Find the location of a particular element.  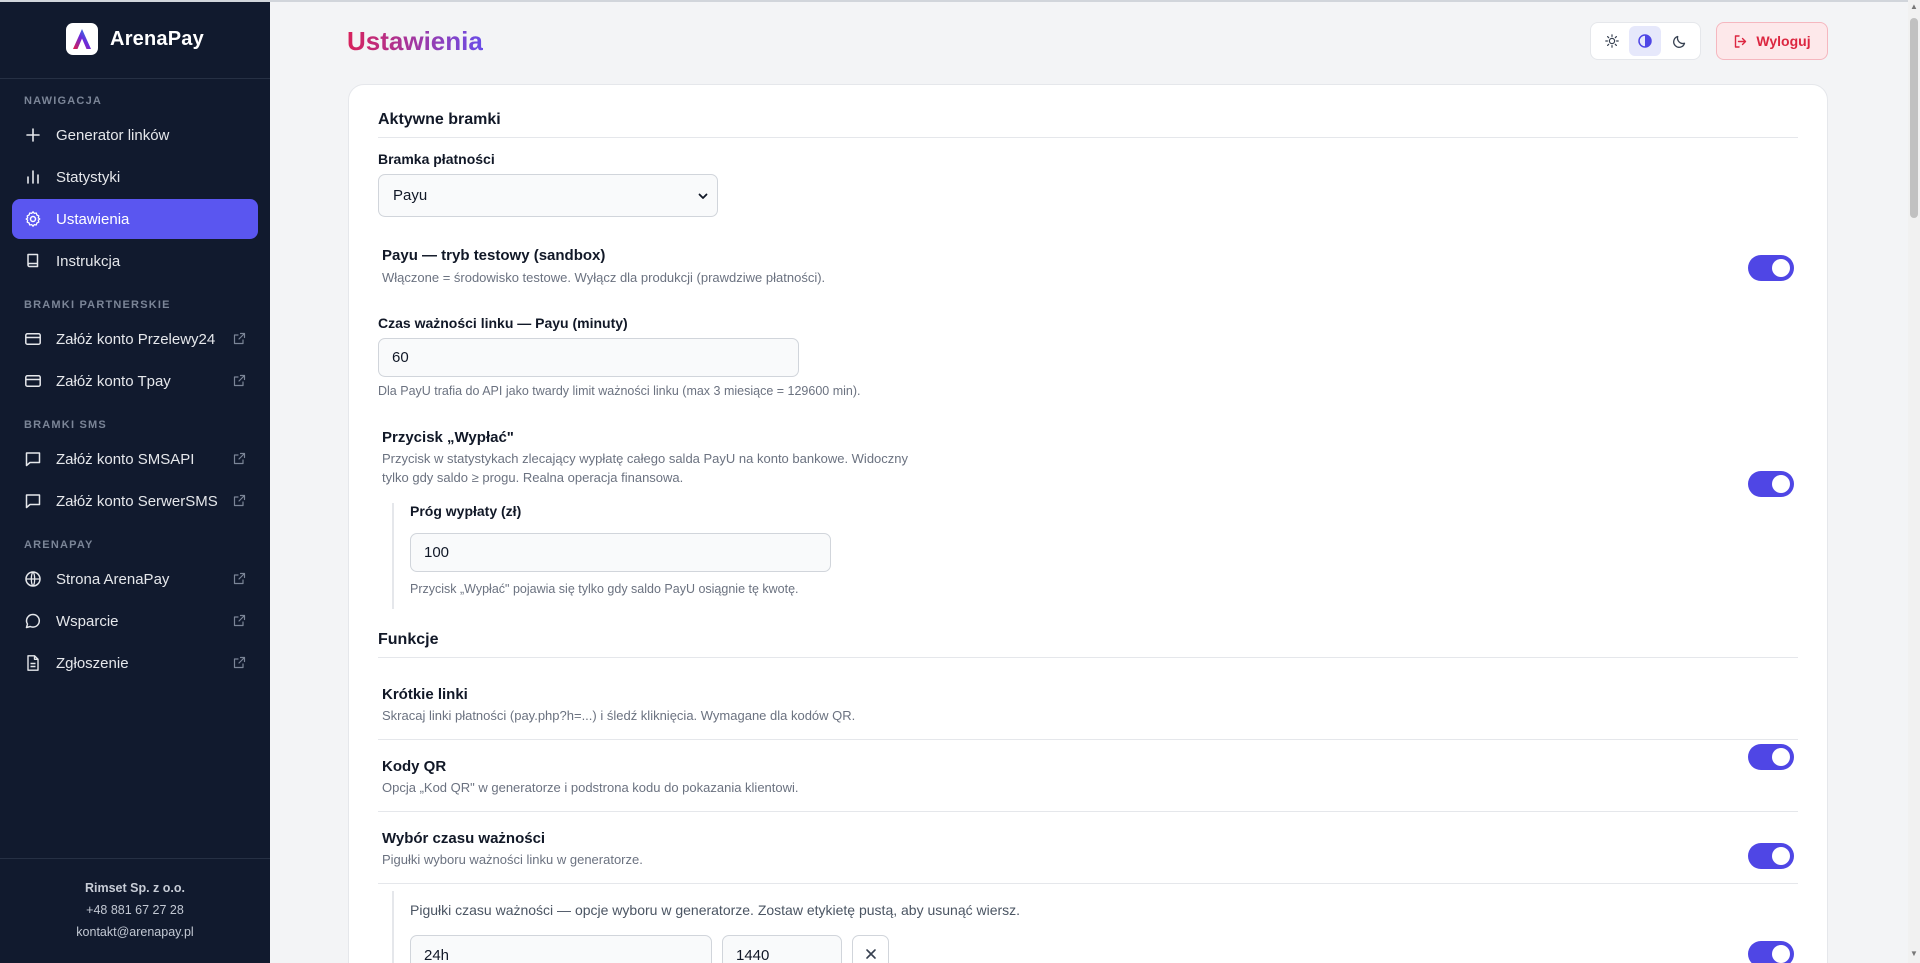

payout-threshold-input: 100 is located at coordinates (620, 552).